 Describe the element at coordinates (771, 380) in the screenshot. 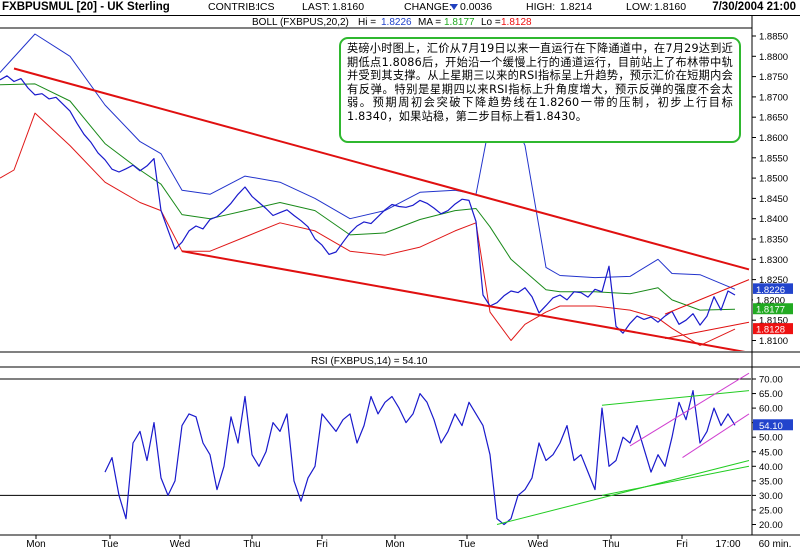

I see `rsi-tick-label: 70.00` at that location.